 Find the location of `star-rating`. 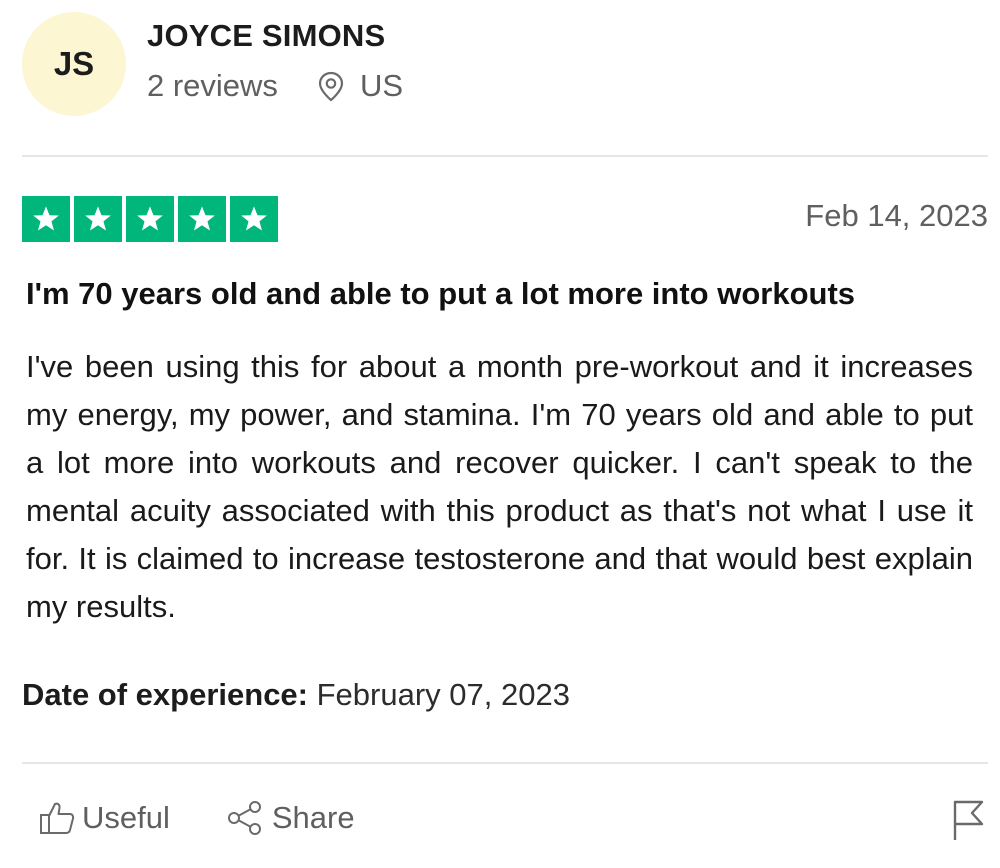

star-rating is located at coordinates (150, 219).